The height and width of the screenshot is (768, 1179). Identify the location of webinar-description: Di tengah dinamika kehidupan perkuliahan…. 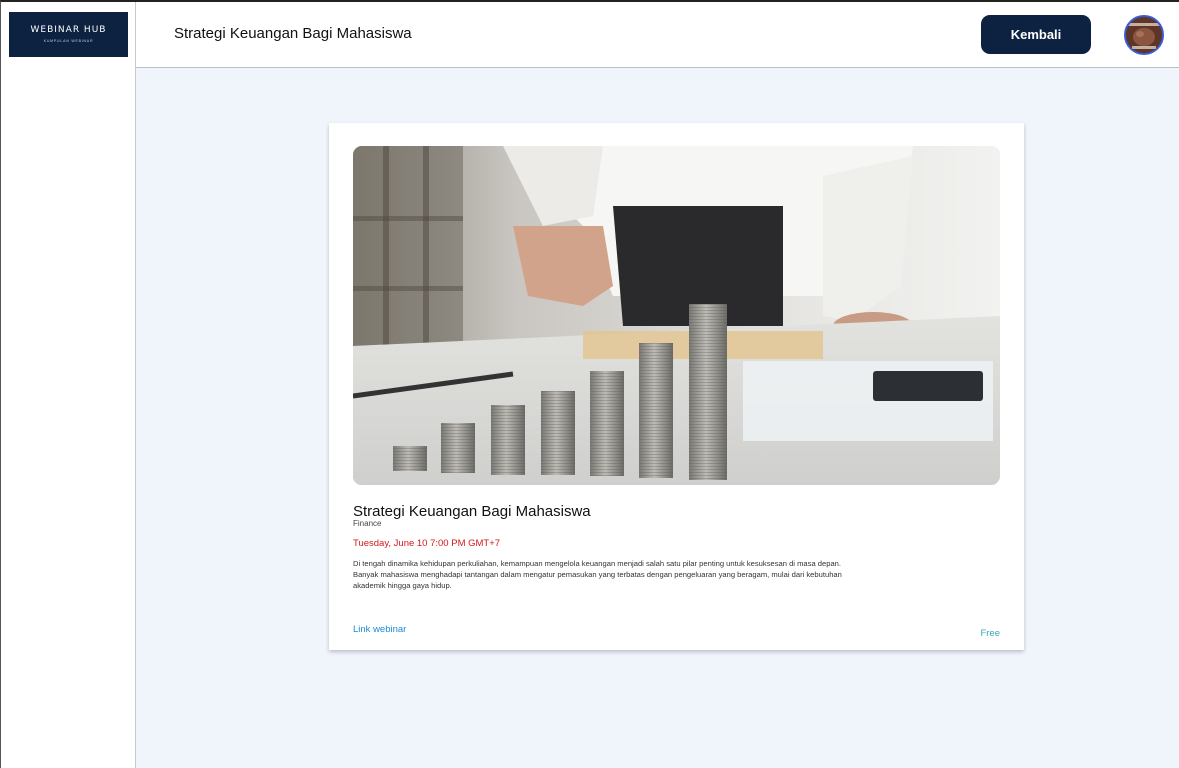
(597, 574).